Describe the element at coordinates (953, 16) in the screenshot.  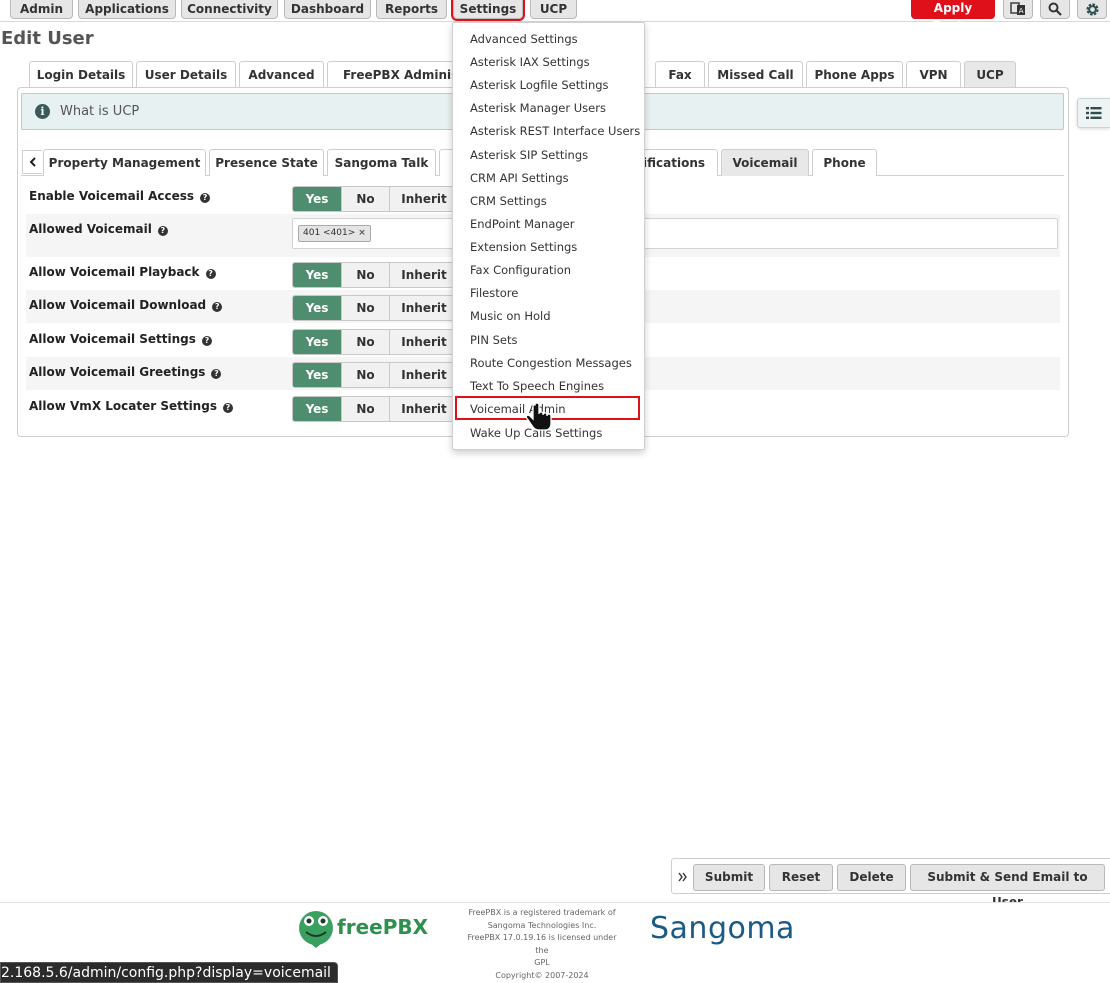
I see `apply-config-button: Apply Config` at that location.